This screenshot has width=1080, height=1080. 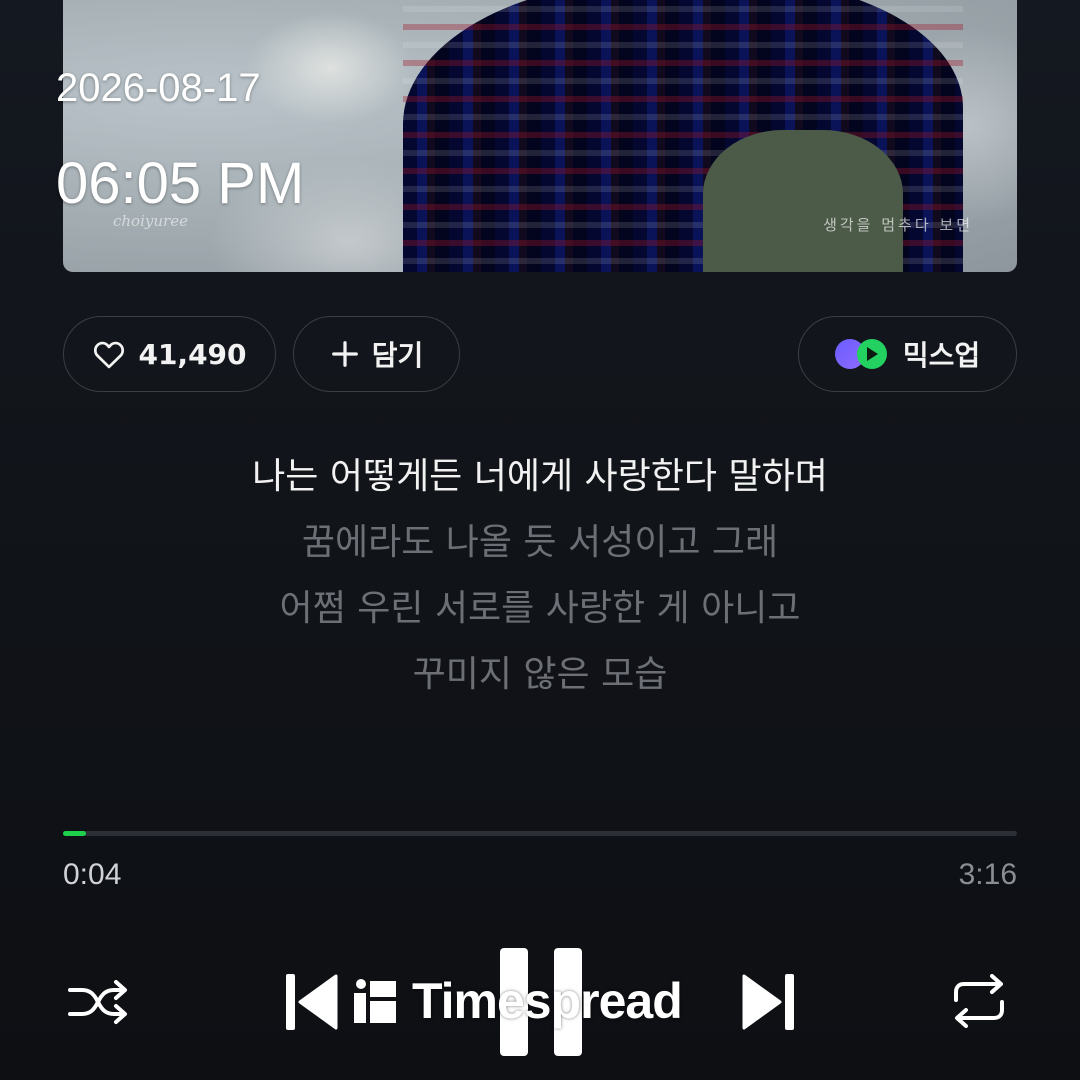 I want to click on skip-previous-icon, so click(x=312, y=1002).